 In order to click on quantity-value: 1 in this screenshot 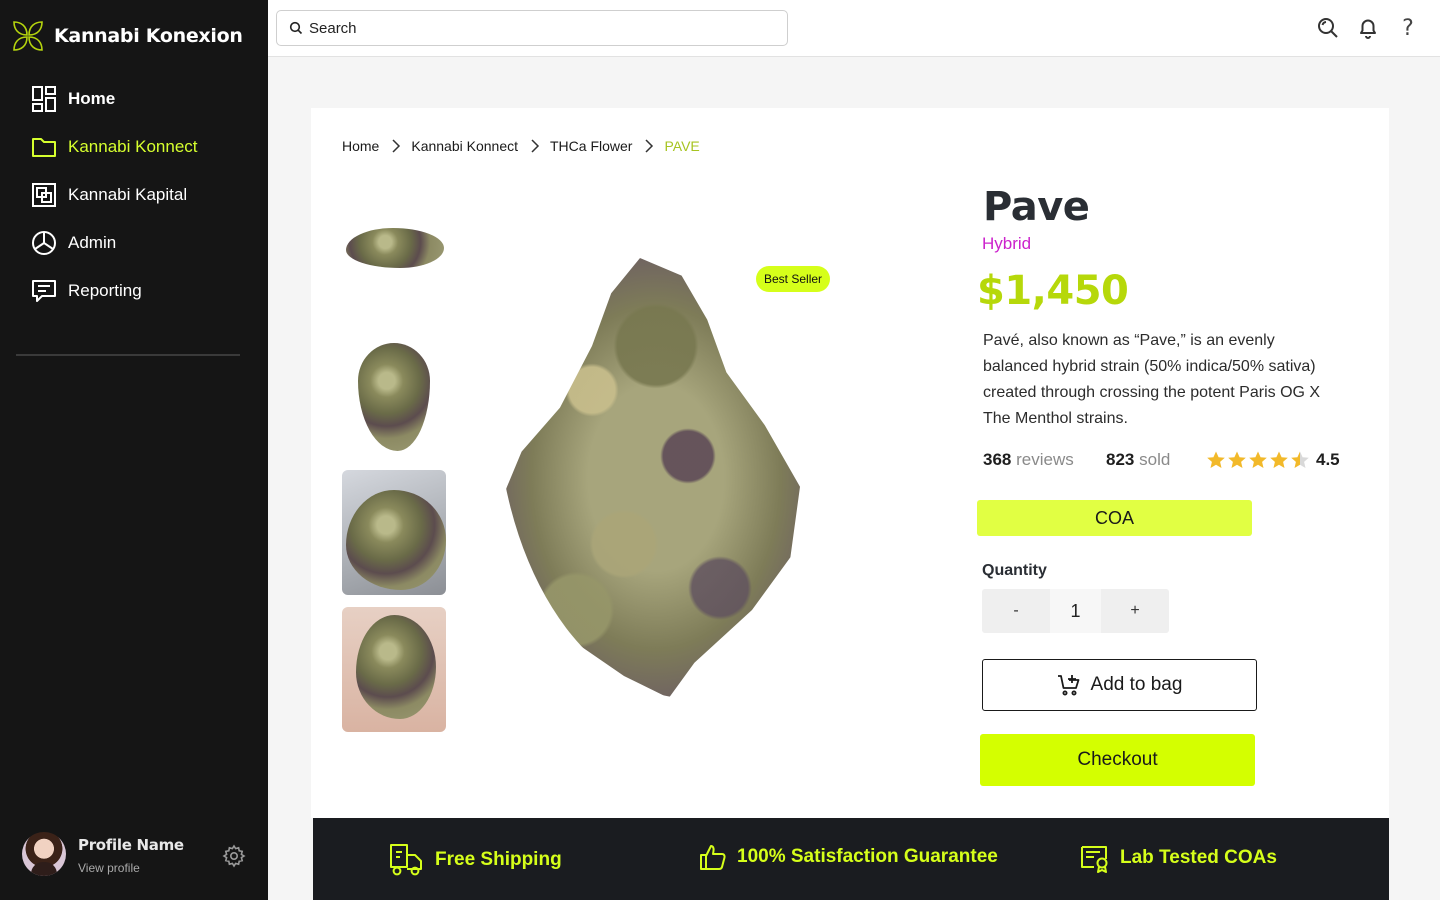, I will do `click(1075, 611)`.